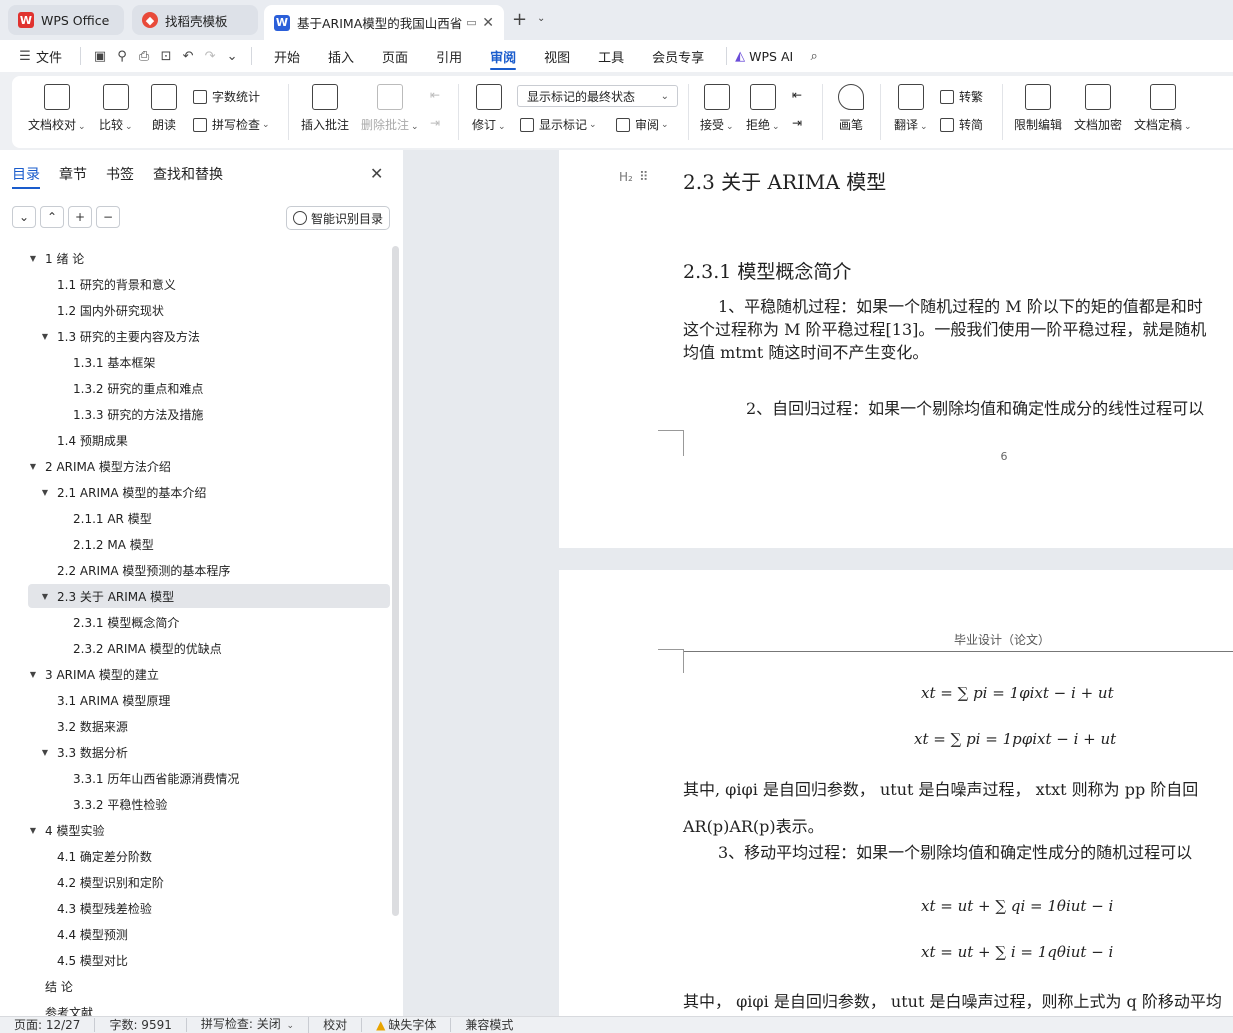 The image size is (1233, 1033). I want to click on prev-comment-icon: ⇤, so click(435, 95).